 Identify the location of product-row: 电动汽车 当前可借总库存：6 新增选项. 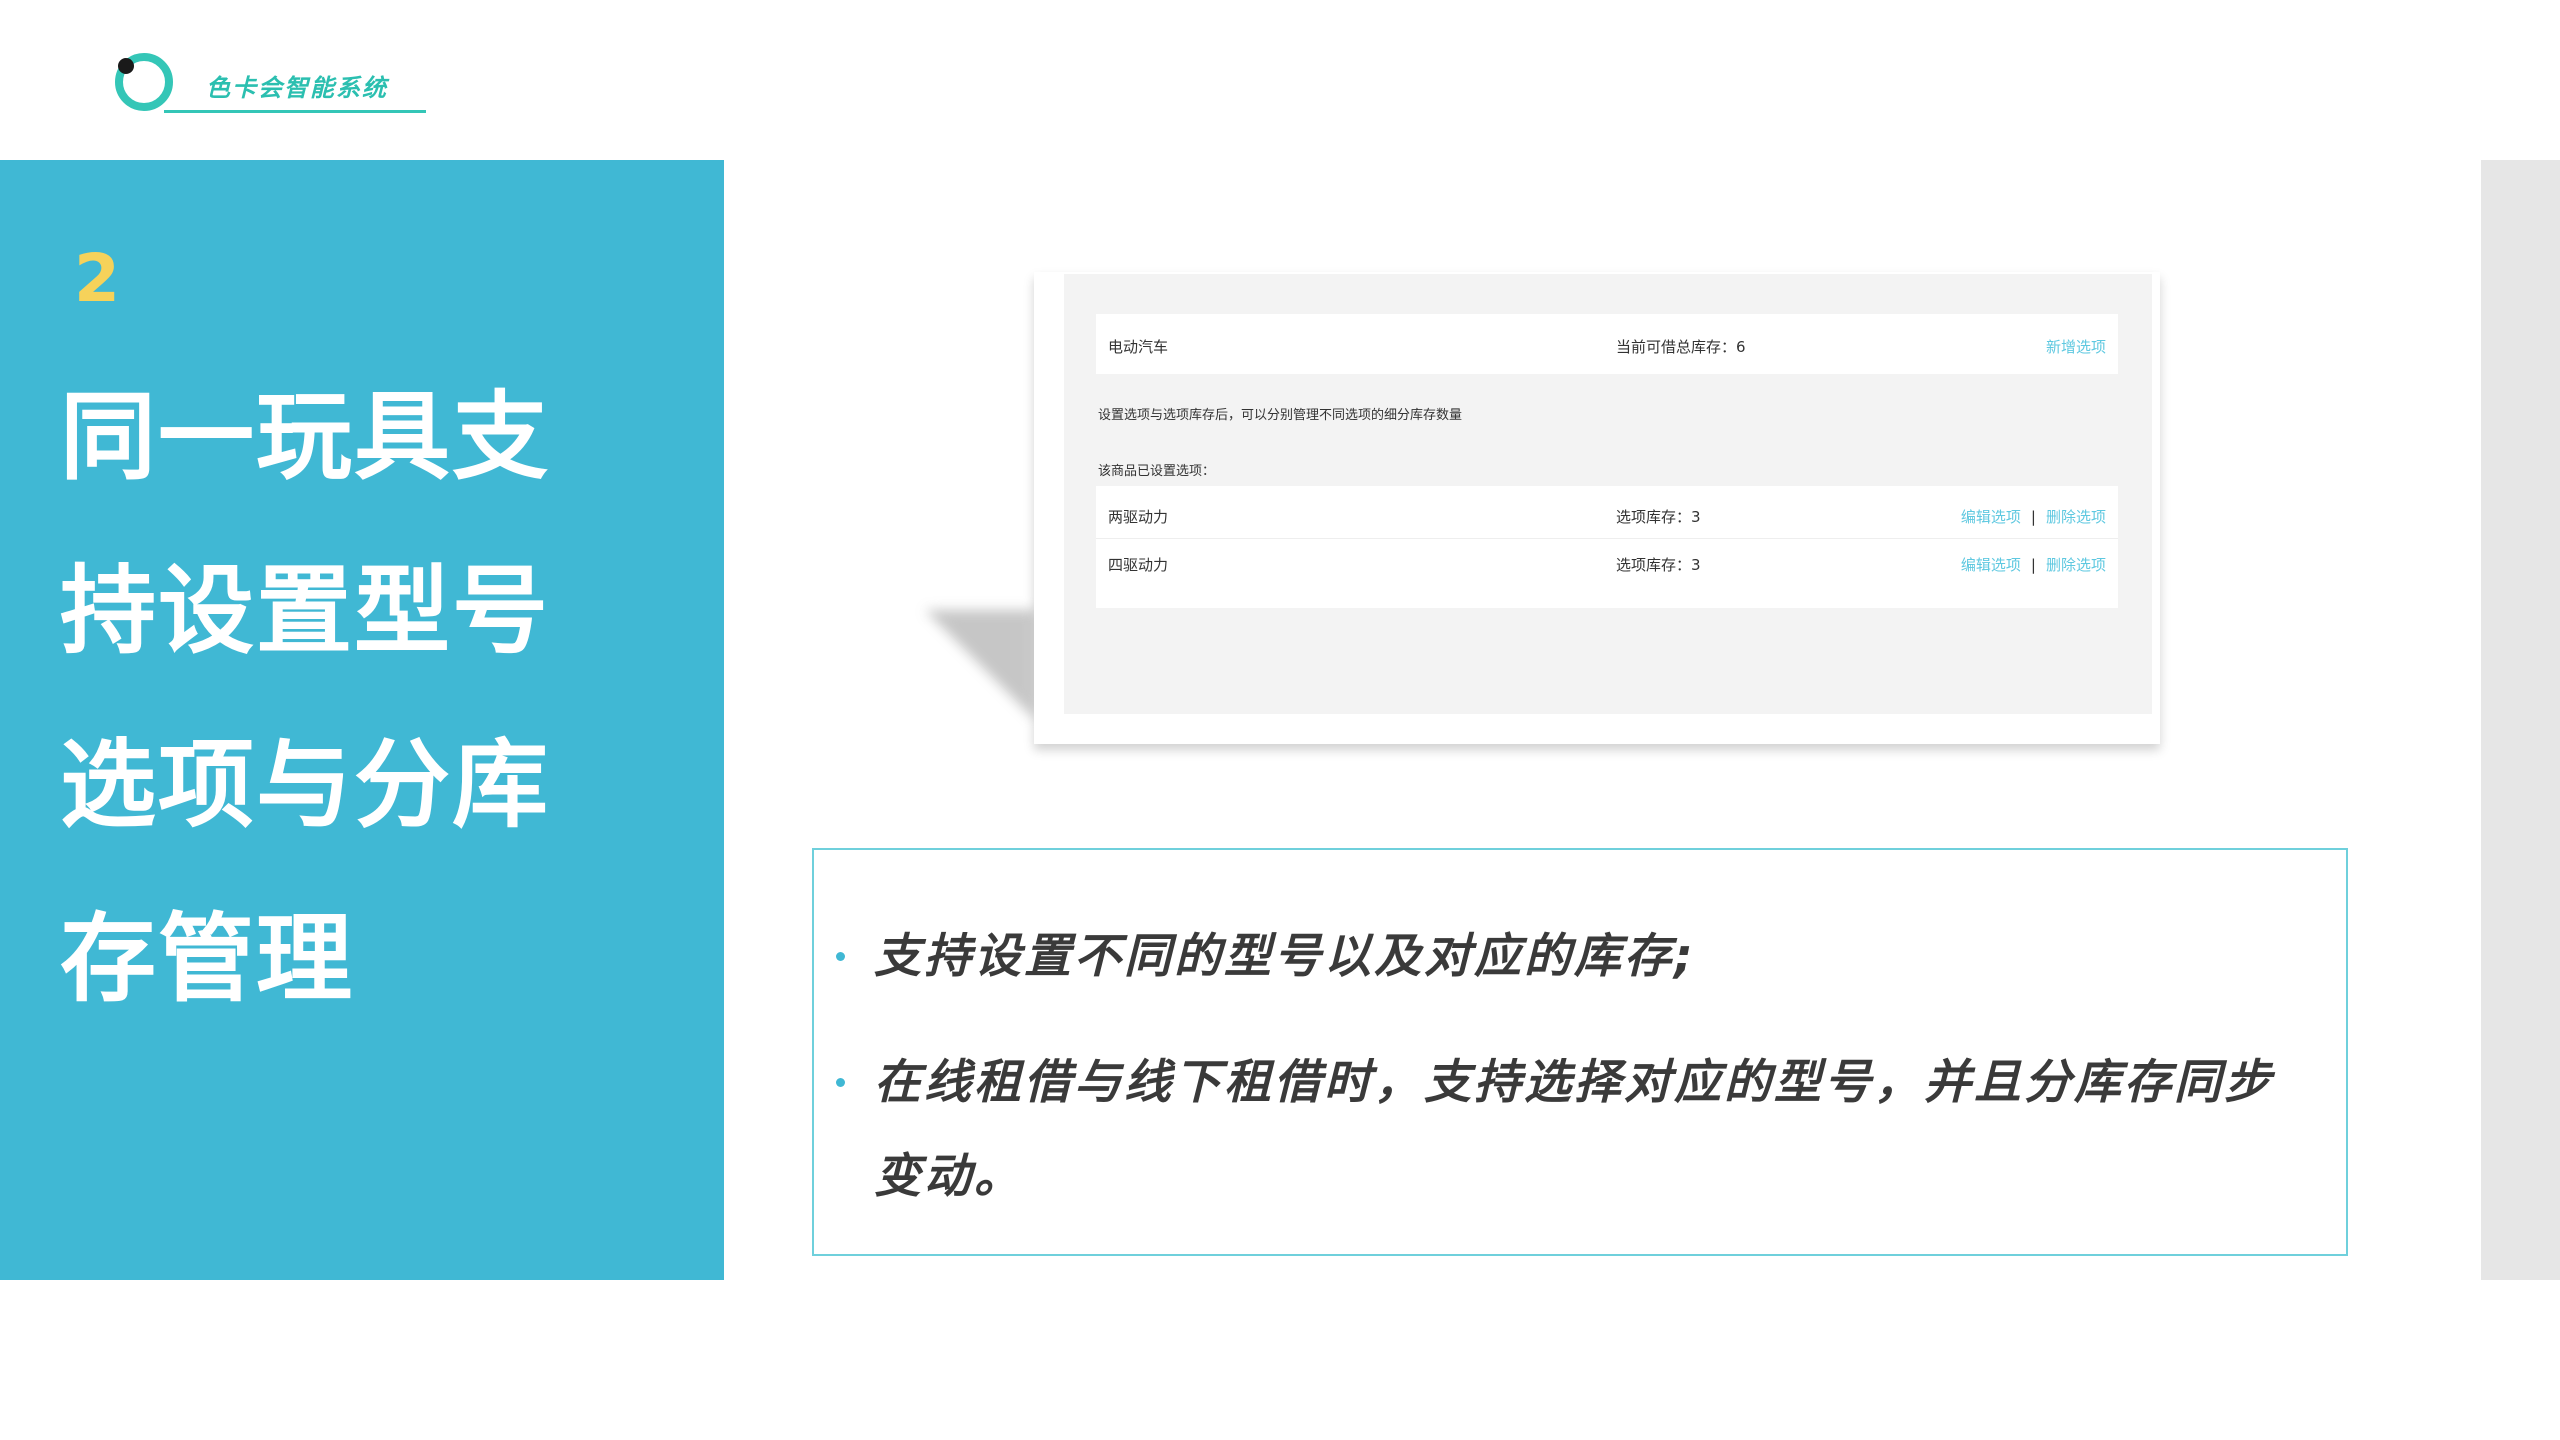
(1607, 344).